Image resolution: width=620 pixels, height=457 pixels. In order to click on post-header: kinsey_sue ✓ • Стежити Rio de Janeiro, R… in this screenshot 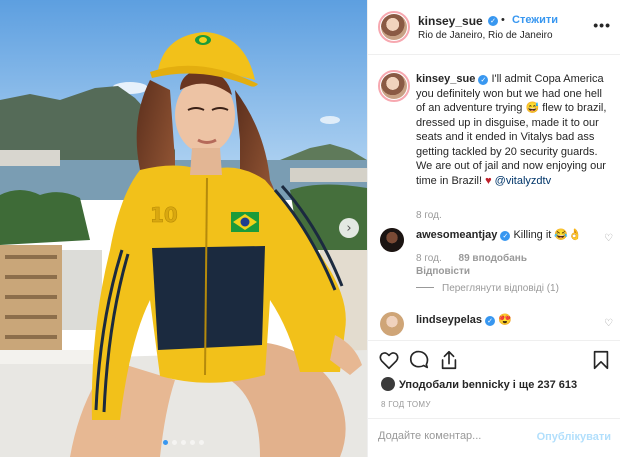, I will do `click(494, 27)`.